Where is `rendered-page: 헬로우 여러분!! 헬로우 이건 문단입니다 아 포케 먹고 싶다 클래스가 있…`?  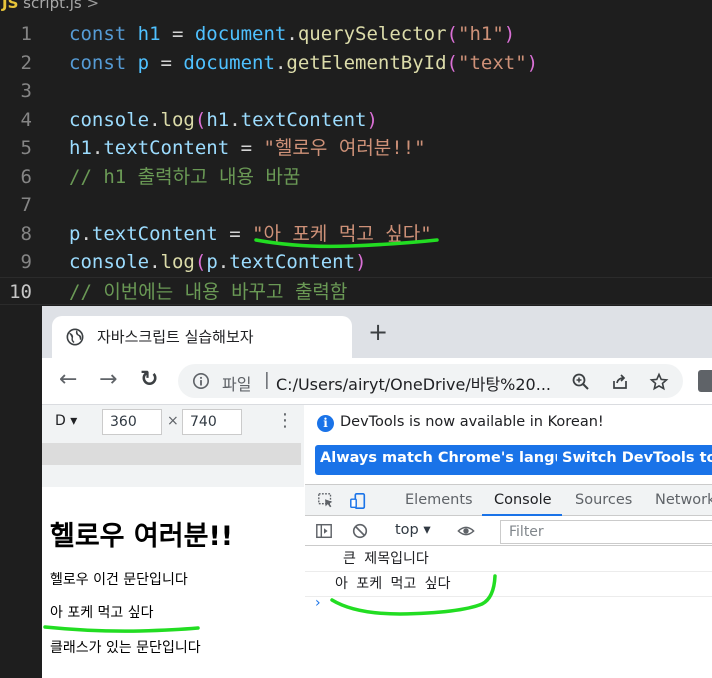
rendered-page: 헬로우 여러분!! 헬로우 이건 문단입니다 아 포케 먹고 싶다 클래스가 있… is located at coordinates (173, 582).